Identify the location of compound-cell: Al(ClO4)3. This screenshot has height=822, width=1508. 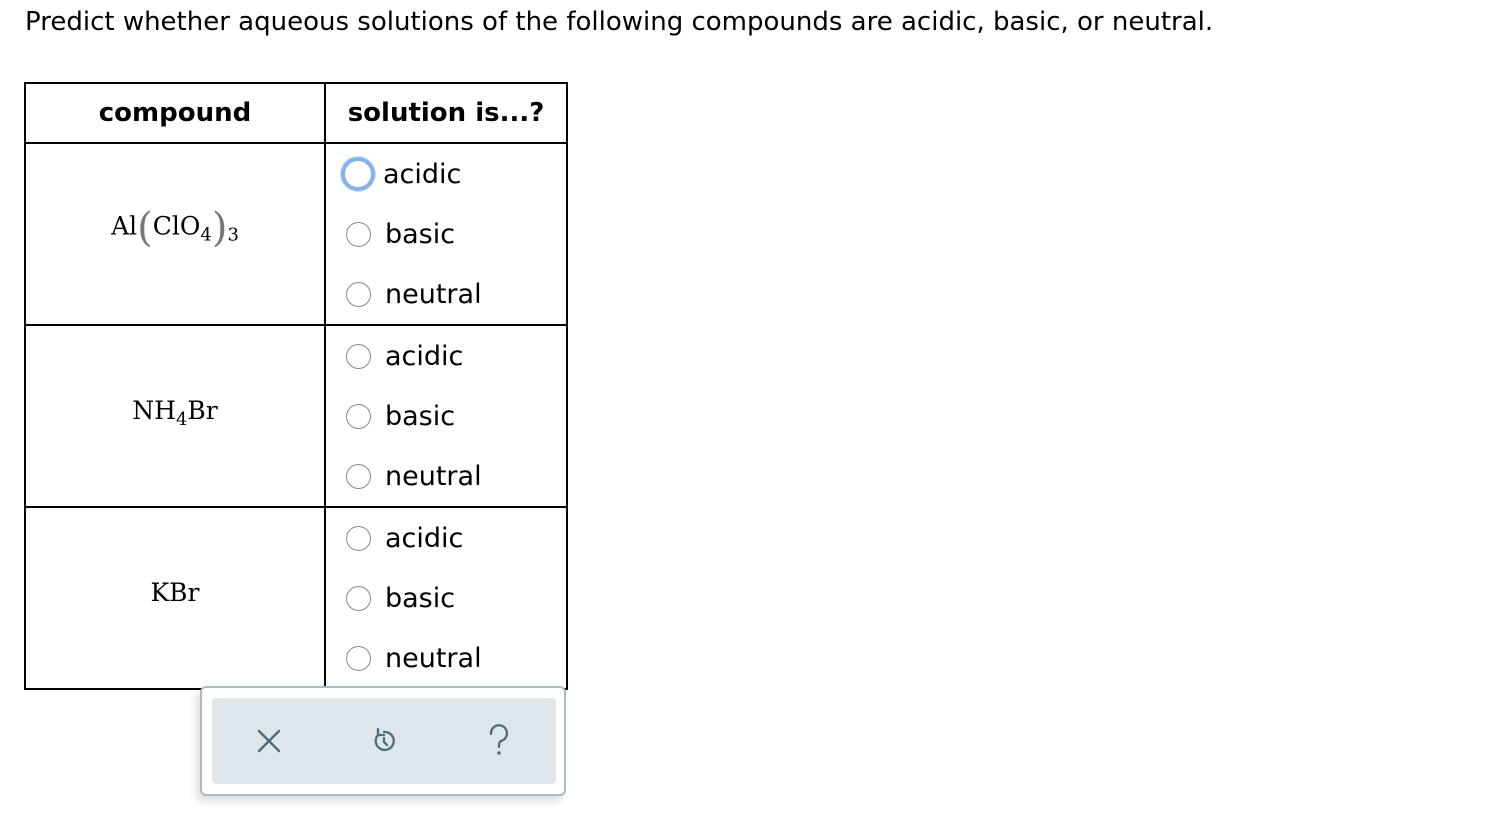
(175, 234).